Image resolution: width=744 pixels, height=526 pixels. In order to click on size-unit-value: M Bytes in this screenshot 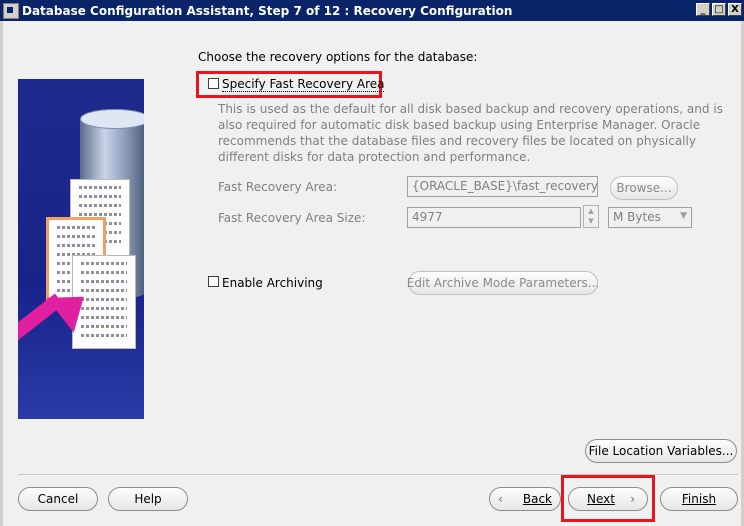, I will do `click(637, 217)`.